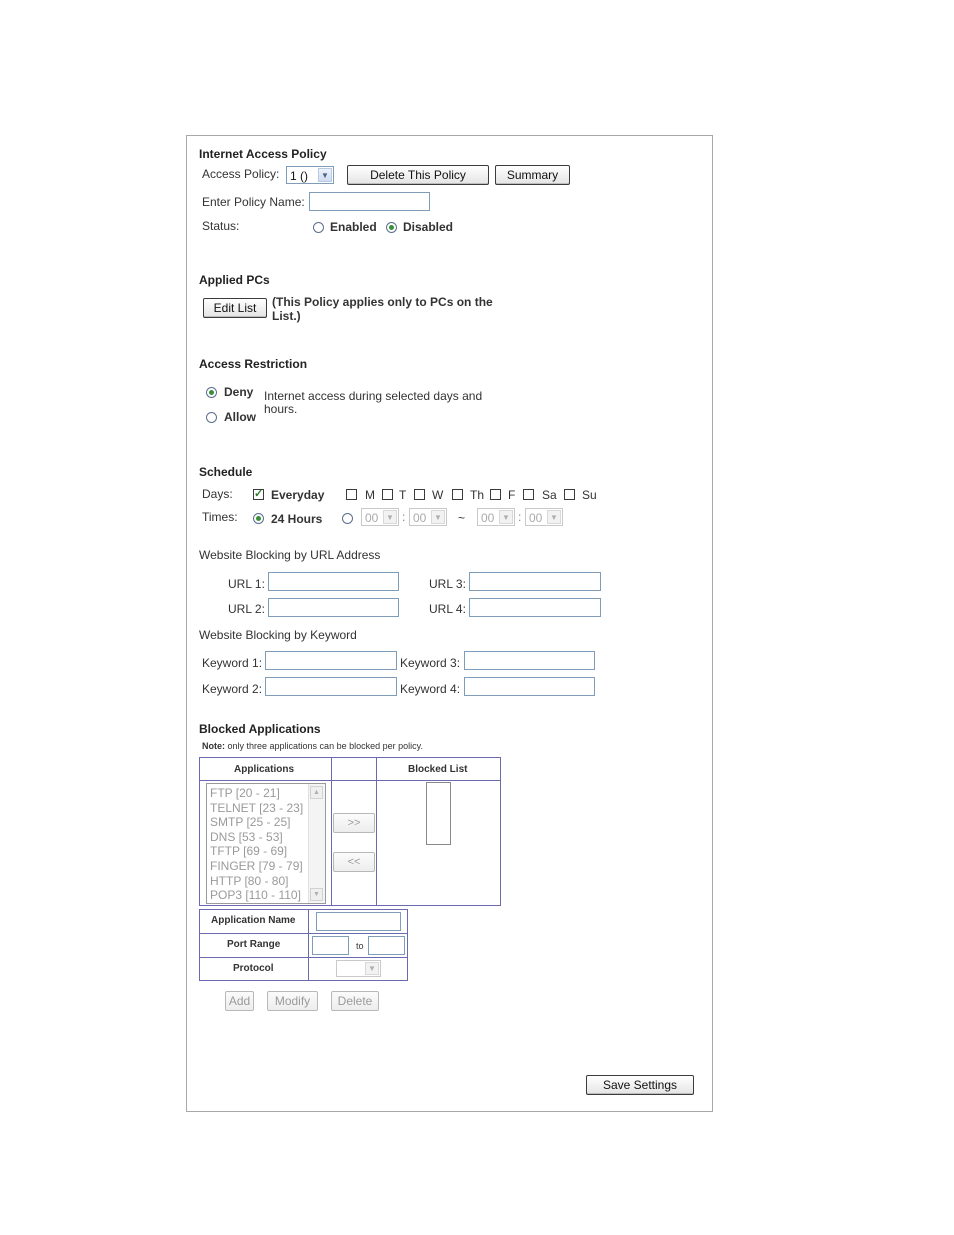 The width and height of the screenshot is (954, 1235). I want to click on deny-radio, so click(211, 392).